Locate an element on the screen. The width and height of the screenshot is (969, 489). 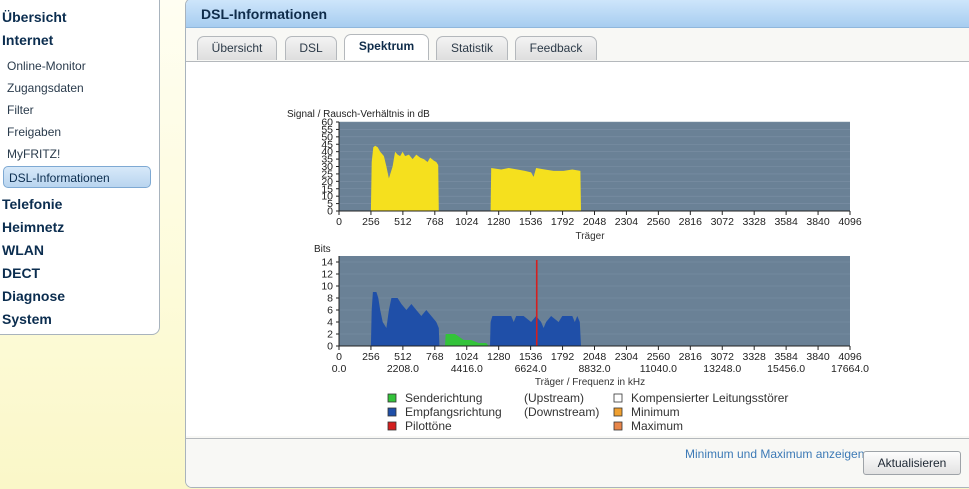
bits-y-tick-label: 4 is located at coordinates (330, 323).